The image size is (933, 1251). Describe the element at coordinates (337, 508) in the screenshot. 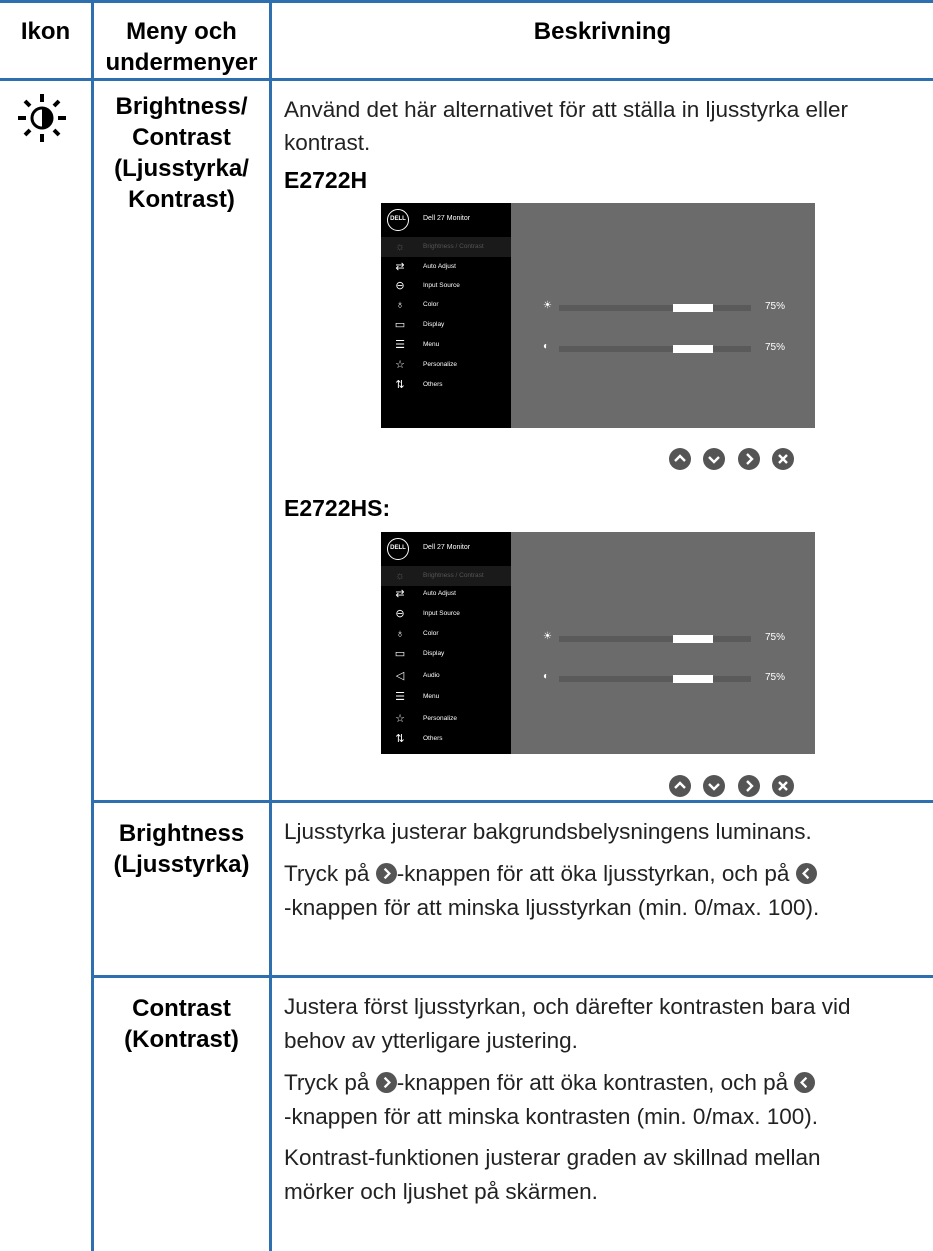

I see `model-e2722hs: E2722HS:` at that location.